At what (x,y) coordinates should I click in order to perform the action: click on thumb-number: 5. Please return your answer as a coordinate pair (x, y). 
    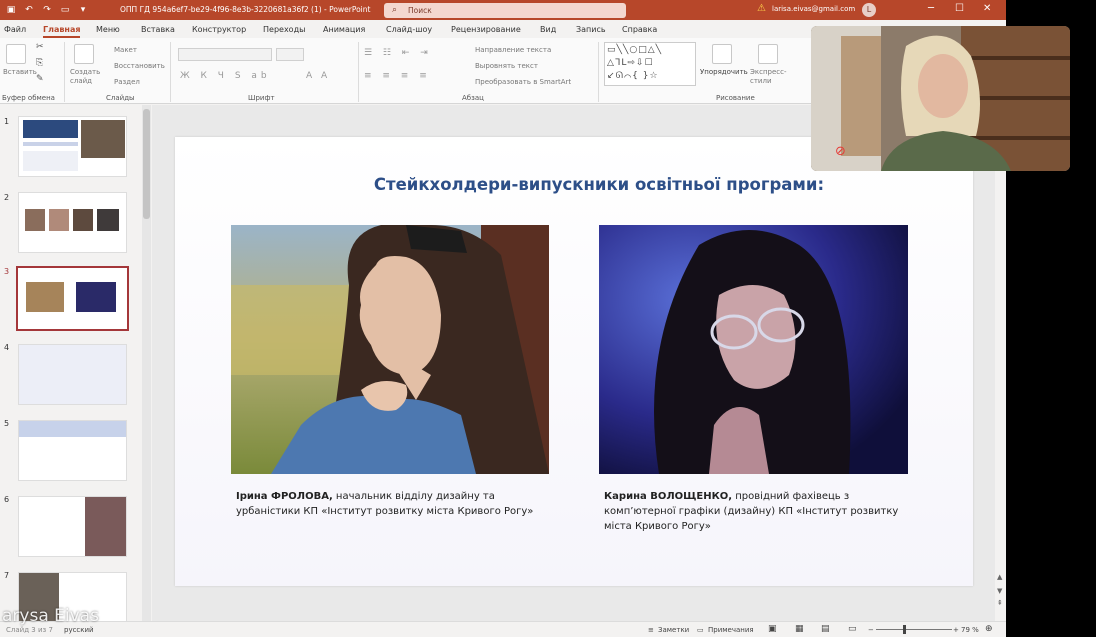
    Looking at the image, I should click on (7, 423).